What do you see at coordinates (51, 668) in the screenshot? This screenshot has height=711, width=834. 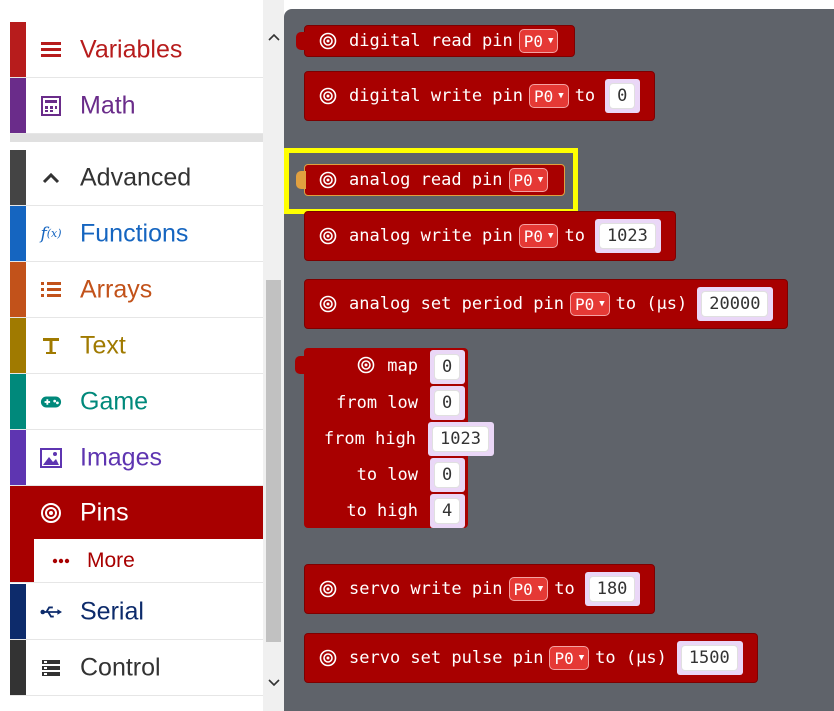 I see `control-icon` at bounding box center [51, 668].